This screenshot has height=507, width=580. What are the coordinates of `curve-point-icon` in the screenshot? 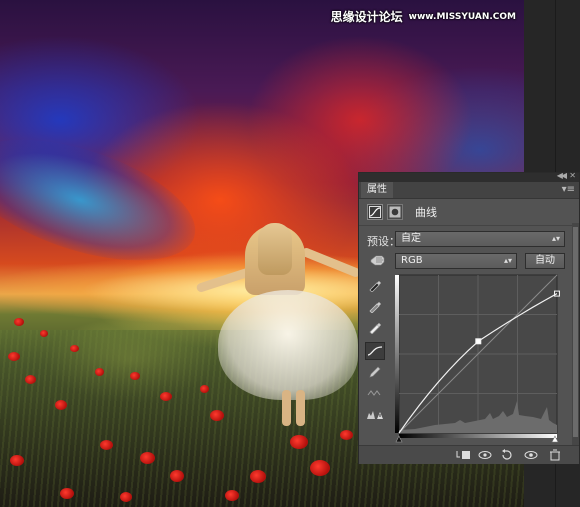 It's located at (375, 351).